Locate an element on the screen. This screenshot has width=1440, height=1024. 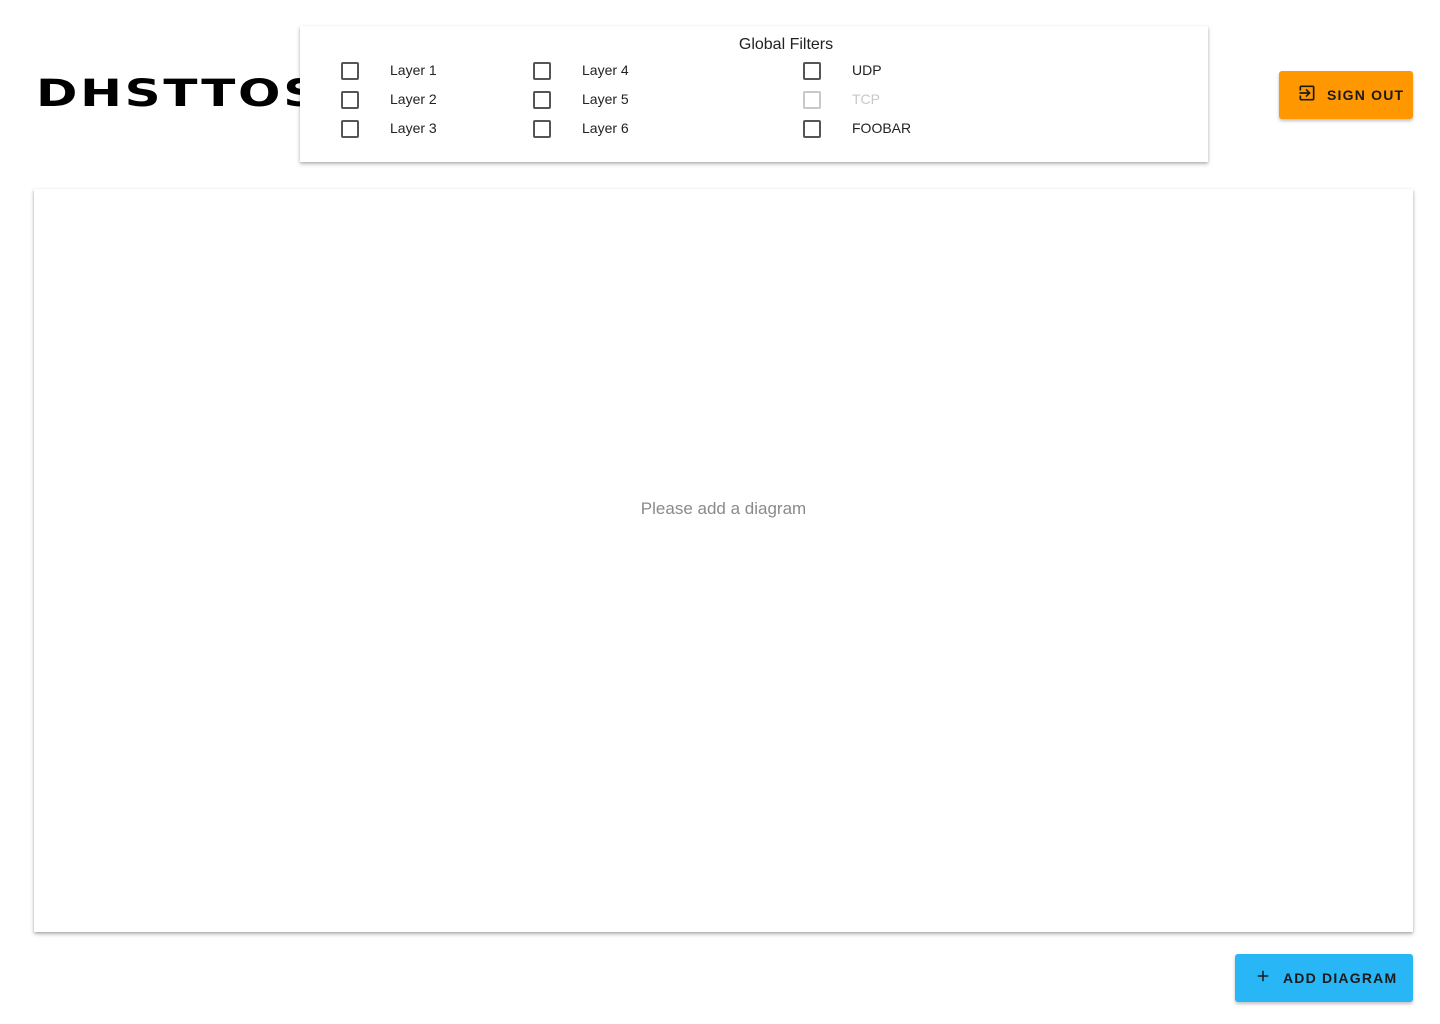
filters-title-text: Global Filters is located at coordinates (786, 44).